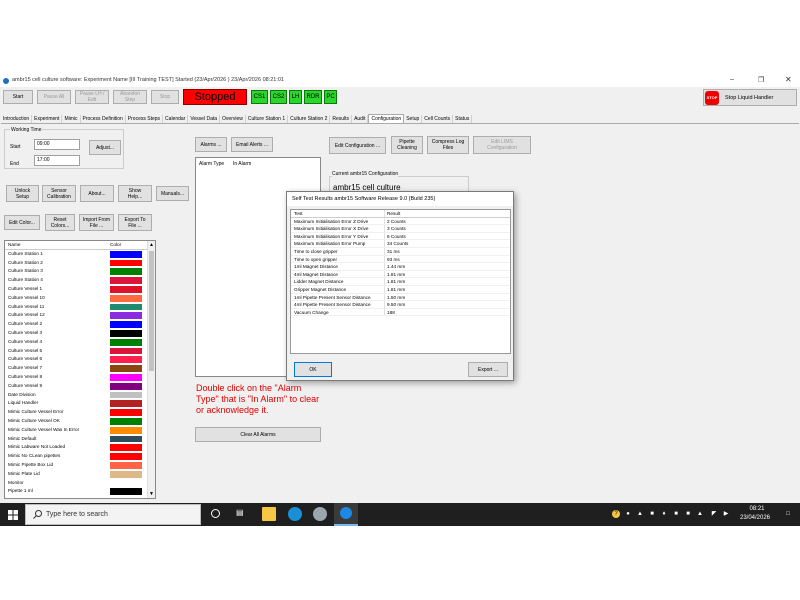  Describe the element at coordinates (57, 160) in the screenshot. I see `end-time-field: 17:00` at that location.